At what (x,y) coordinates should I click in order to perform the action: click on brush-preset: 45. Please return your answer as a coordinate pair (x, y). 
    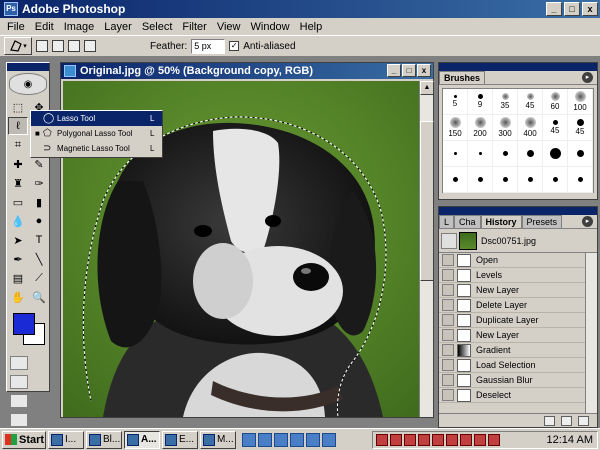
    Looking at the image, I should click on (580, 128).